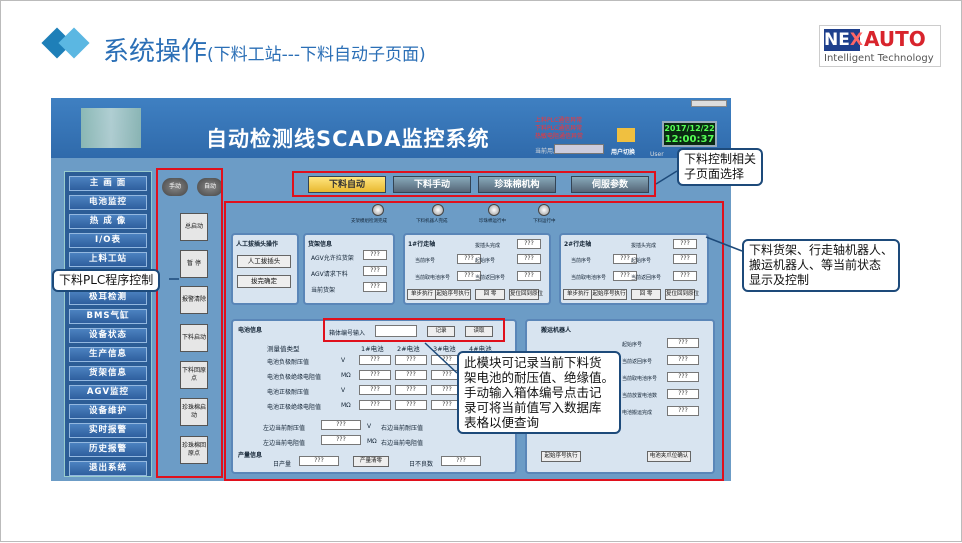 Image resolution: width=962 pixels, height=543 pixels. I want to click on sidebar-item: 热 成 像, so click(108, 221).